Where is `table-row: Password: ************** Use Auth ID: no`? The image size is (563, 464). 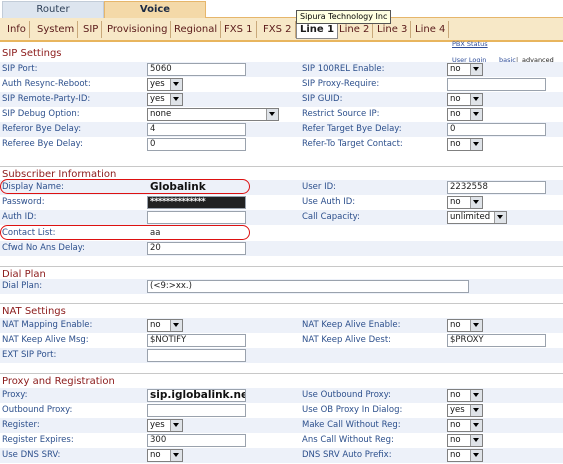
table-row: Password: ************** Use Auth ID: no is located at coordinates (281, 202).